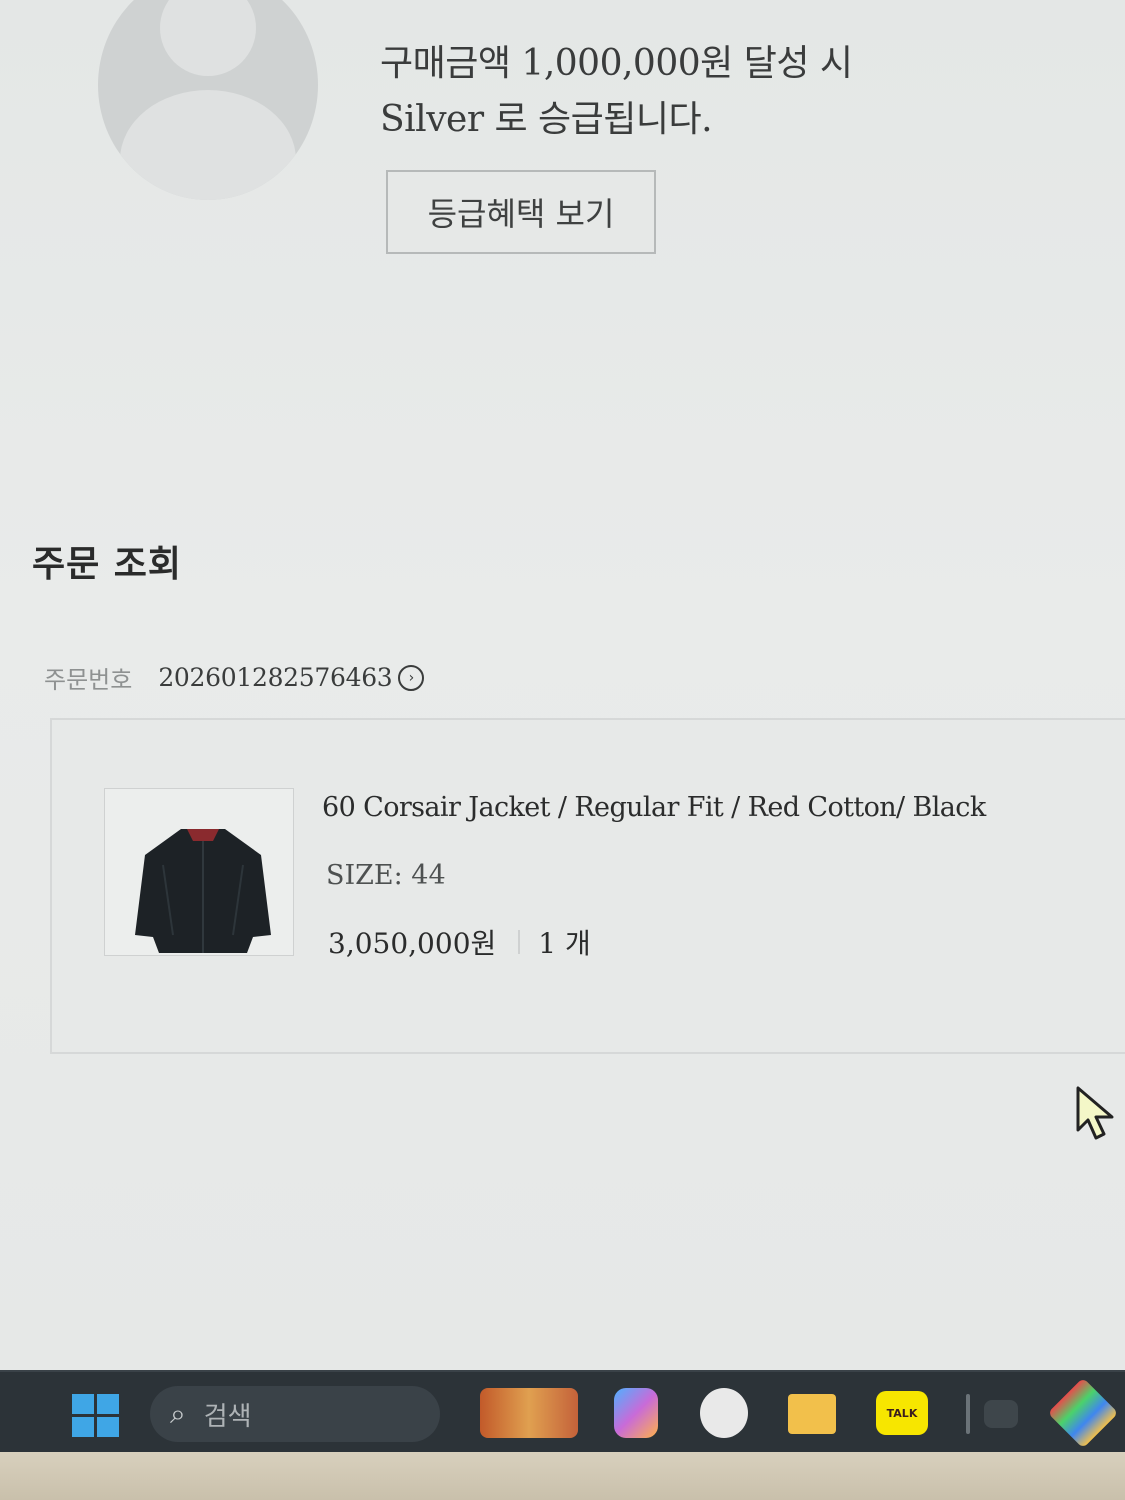 This screenshot has height=1500, width=1125. Describe the element at coordinates (227, 1416) in the screenshot. I see `taskbar-search-placeholder: 검색` at that location.